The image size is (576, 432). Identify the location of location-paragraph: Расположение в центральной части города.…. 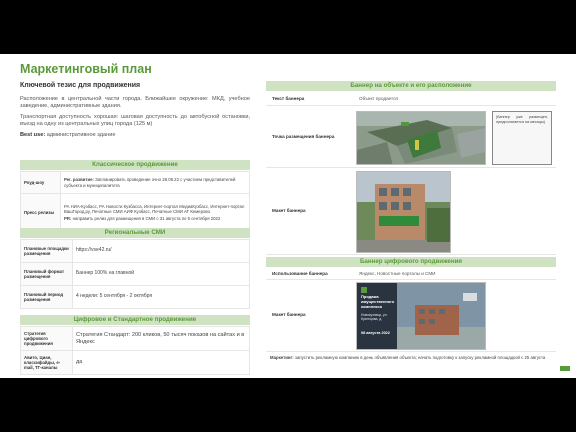
(135, 102).